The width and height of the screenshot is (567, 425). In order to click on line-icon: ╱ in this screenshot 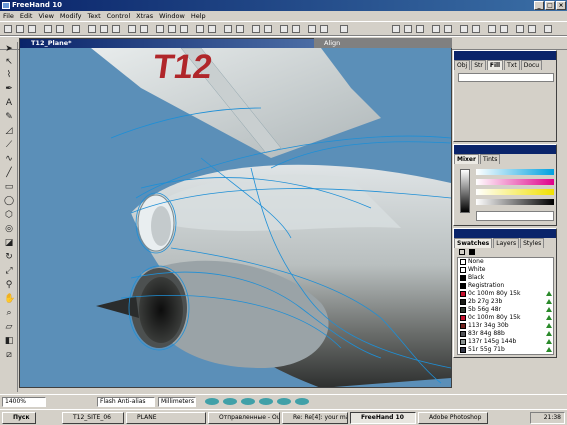, I will do `click(9, 173)`.